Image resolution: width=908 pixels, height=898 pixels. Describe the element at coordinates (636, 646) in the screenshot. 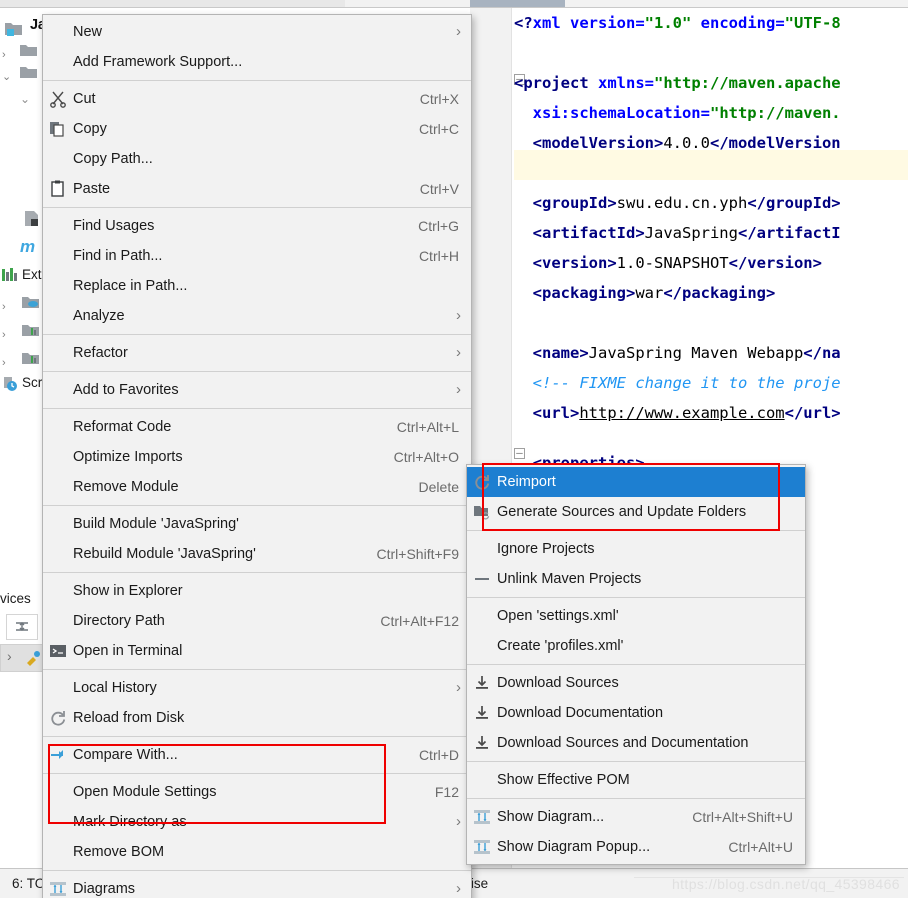

I see `maven-item-create-profiles-xml: Create 'profiles.xml'` at that location.